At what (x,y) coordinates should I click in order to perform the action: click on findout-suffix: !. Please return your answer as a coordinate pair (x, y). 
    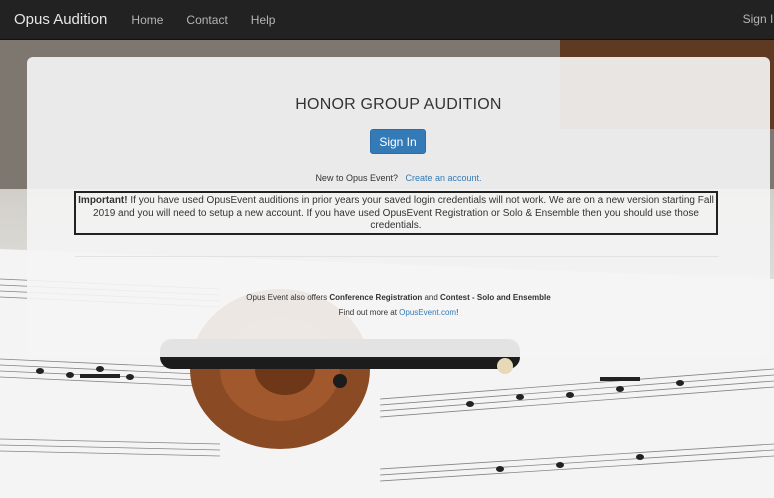
    Looking at the image, I should click on (457, 312).